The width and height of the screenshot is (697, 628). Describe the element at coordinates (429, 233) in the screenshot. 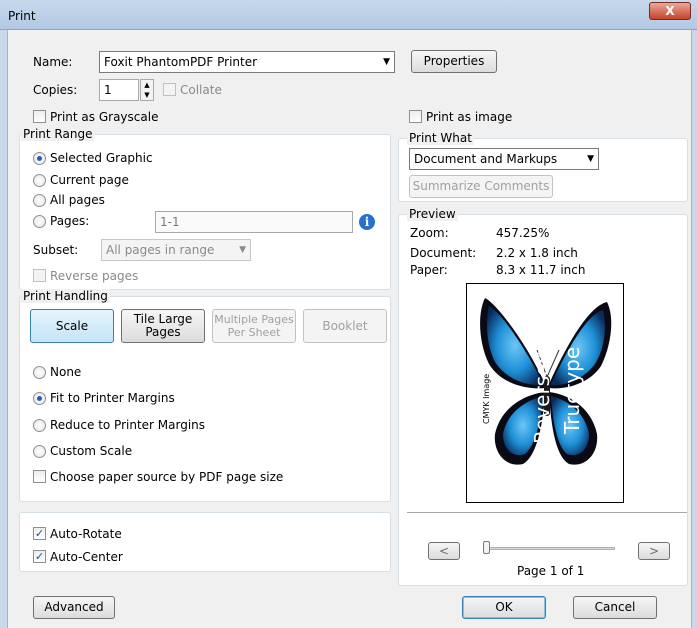

I see `zoom-label: Zoom:` at that location.